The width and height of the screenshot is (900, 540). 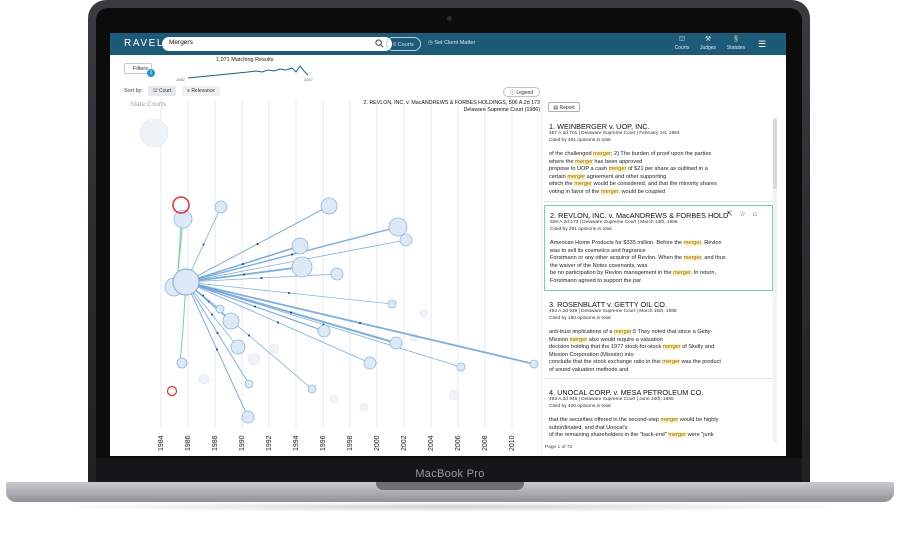 What do you see at coordinates (559, 447) in the screenshot?
I see `pagination-info: Page 1 of 72` at bounding box center [559, 447].